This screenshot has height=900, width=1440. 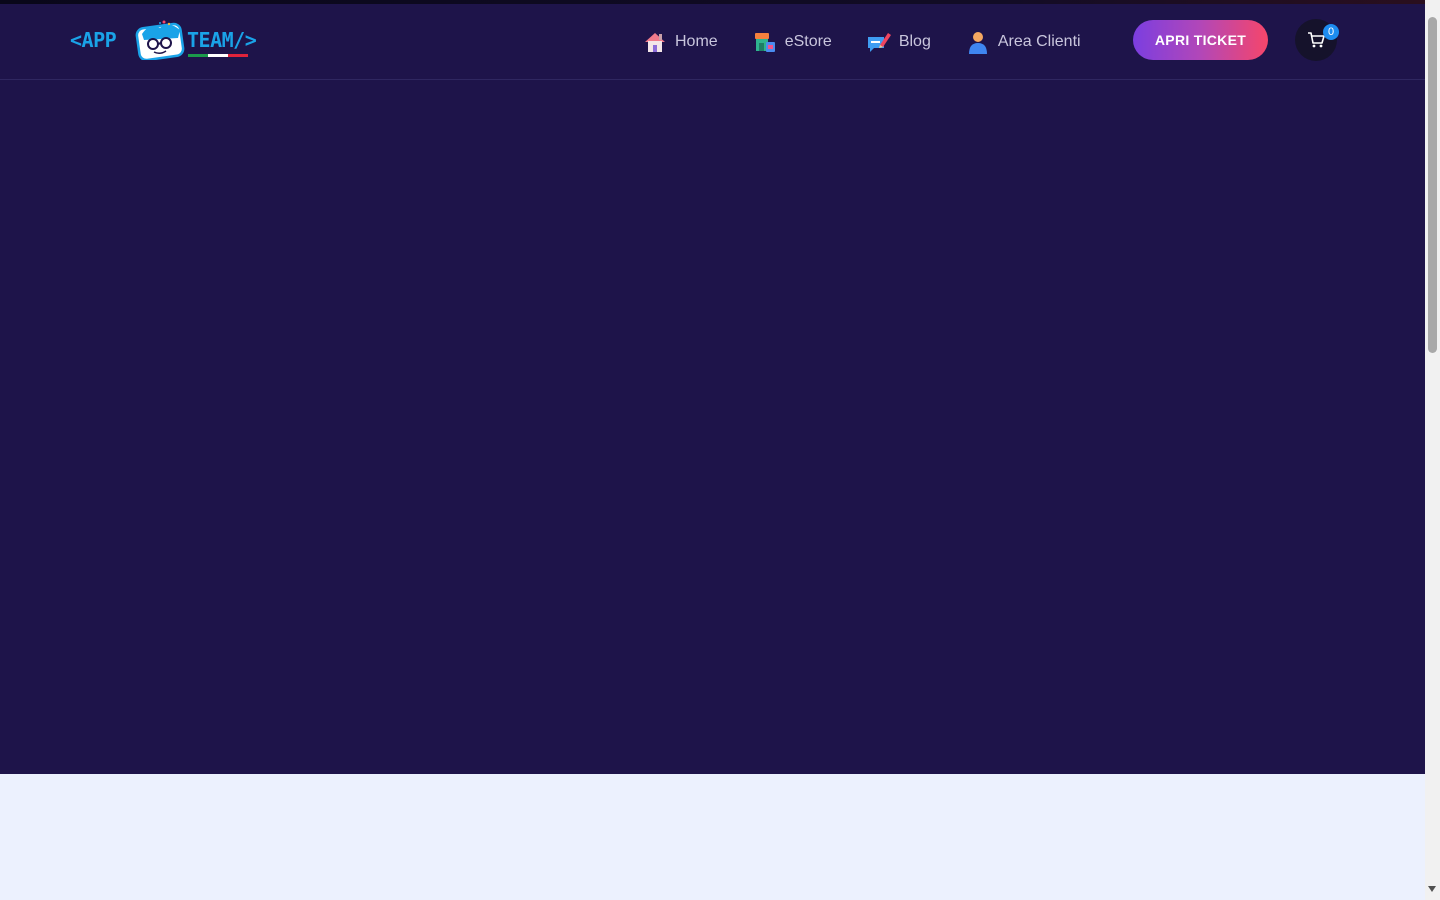 I want to click on page-scrollbar, so click(x=1432, y=450).